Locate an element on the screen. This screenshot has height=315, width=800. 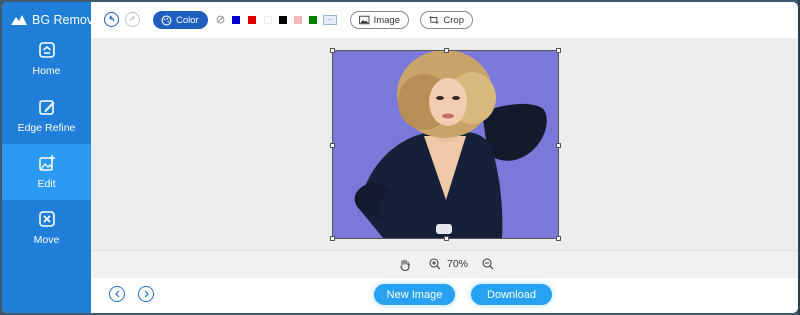
color-button-label: Color is located at coordinates (187, 20).